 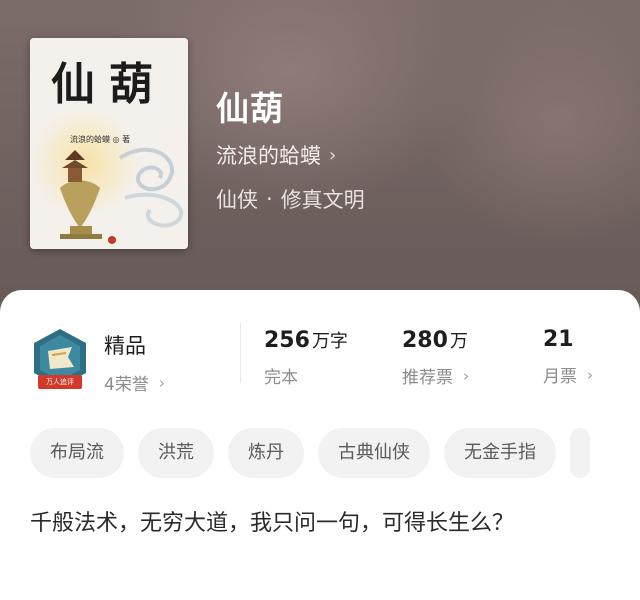 What do you see at coordinates (580, 453) in the screenshot?
I see `tag-chip-partial` at bounding box center [580, 453].